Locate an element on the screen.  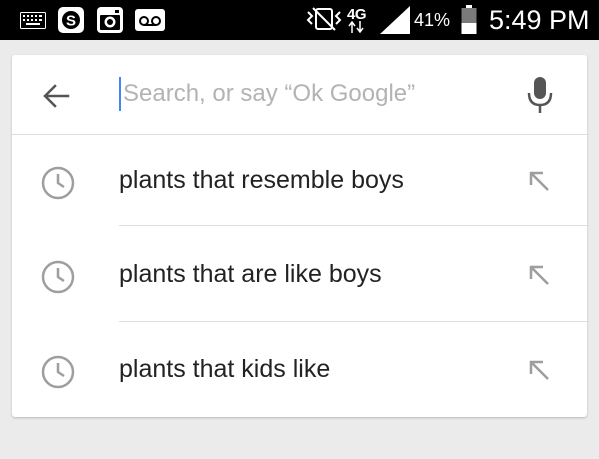
clock-time: 5:49 PM is located at coordinates (539, 20).